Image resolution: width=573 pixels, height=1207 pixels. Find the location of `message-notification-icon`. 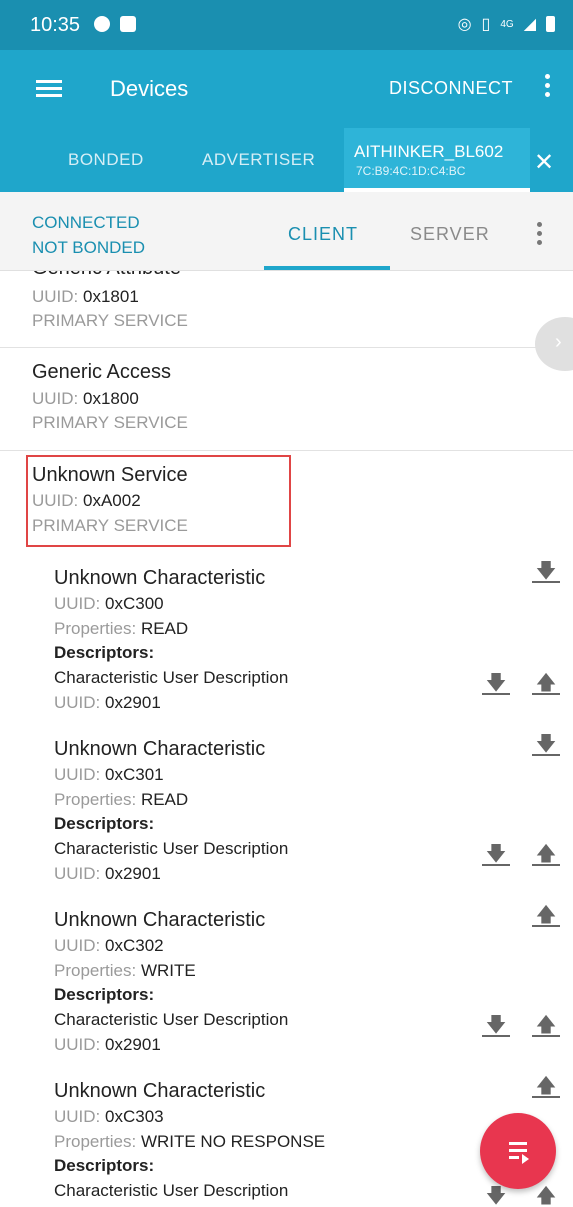

message-notification-icon is located at coordinates (102, 24).